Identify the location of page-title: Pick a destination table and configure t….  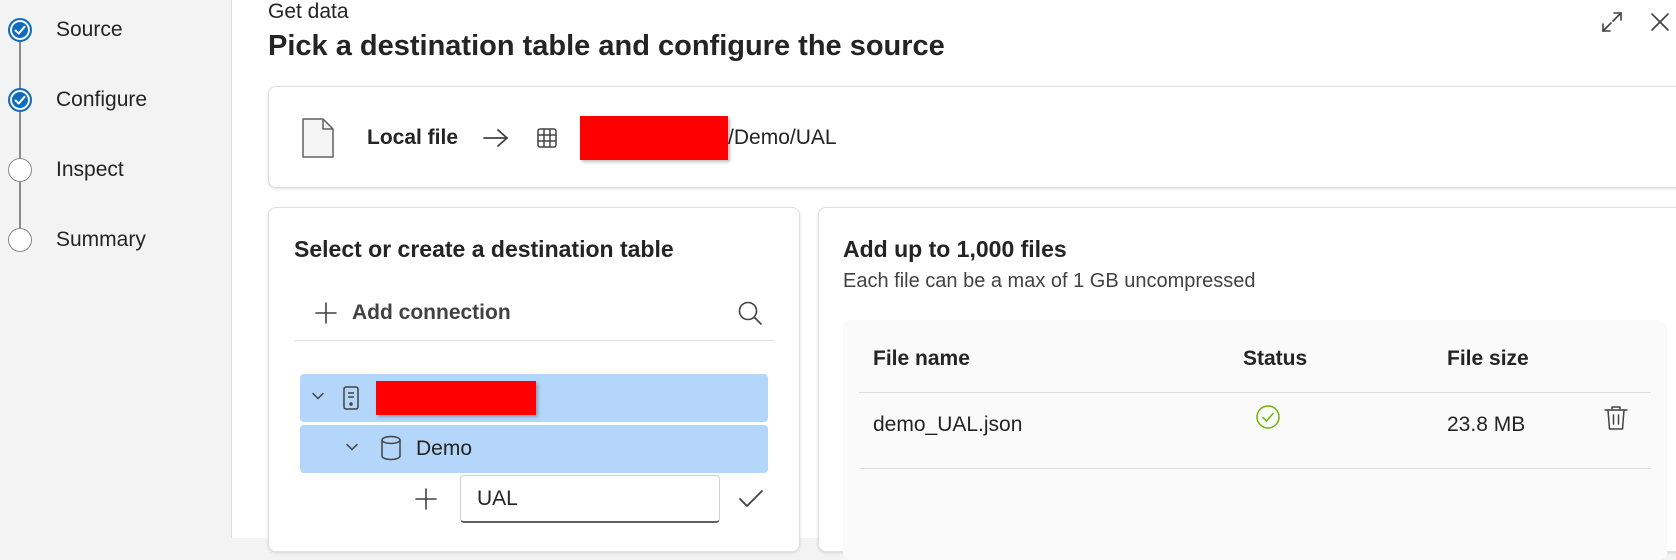
(606, 46).